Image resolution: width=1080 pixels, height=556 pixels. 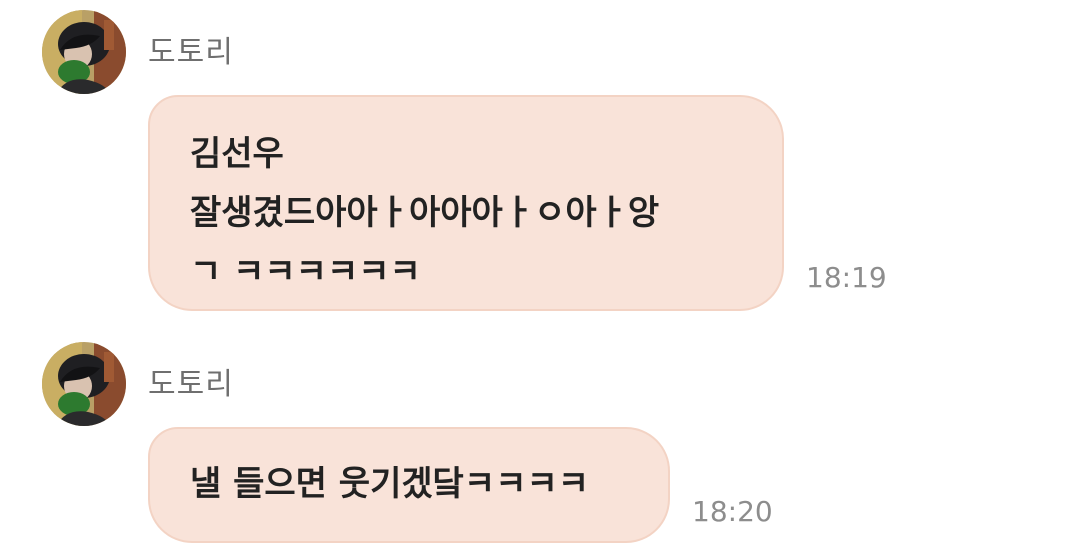 I want to click on message-bubble: 낼 들으면 웃기겠닼ㅋㅋㅋㅋ, so click(x=409, y=485).